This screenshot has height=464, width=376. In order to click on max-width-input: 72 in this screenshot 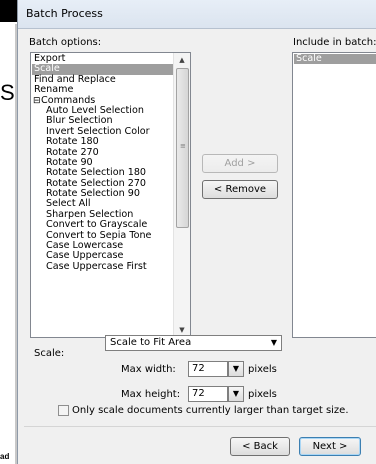, I will do `click(208, 369)`.